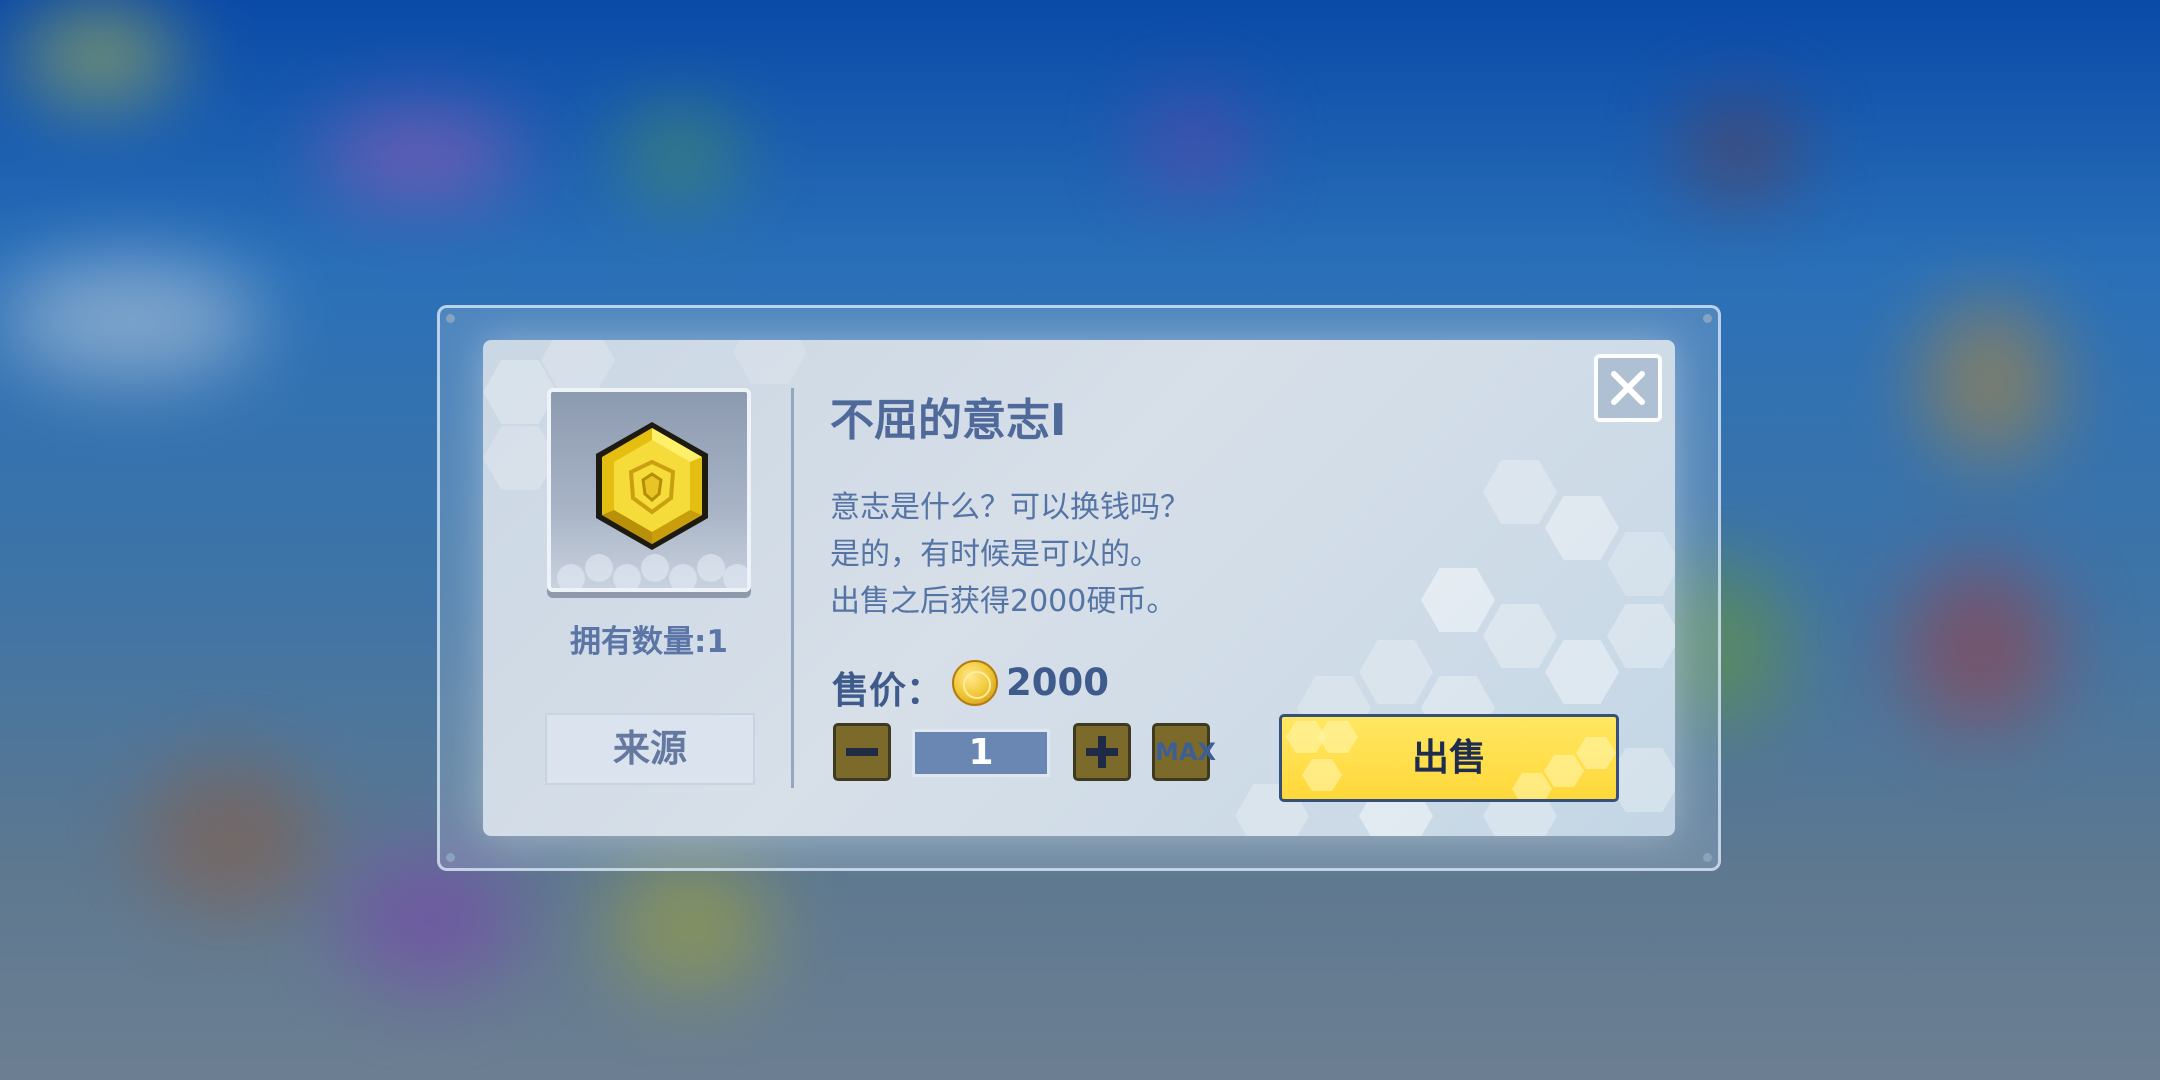 The width and height of the screenshot is (2160, 1080). I want to click on minus-icon, so click(862, 752).